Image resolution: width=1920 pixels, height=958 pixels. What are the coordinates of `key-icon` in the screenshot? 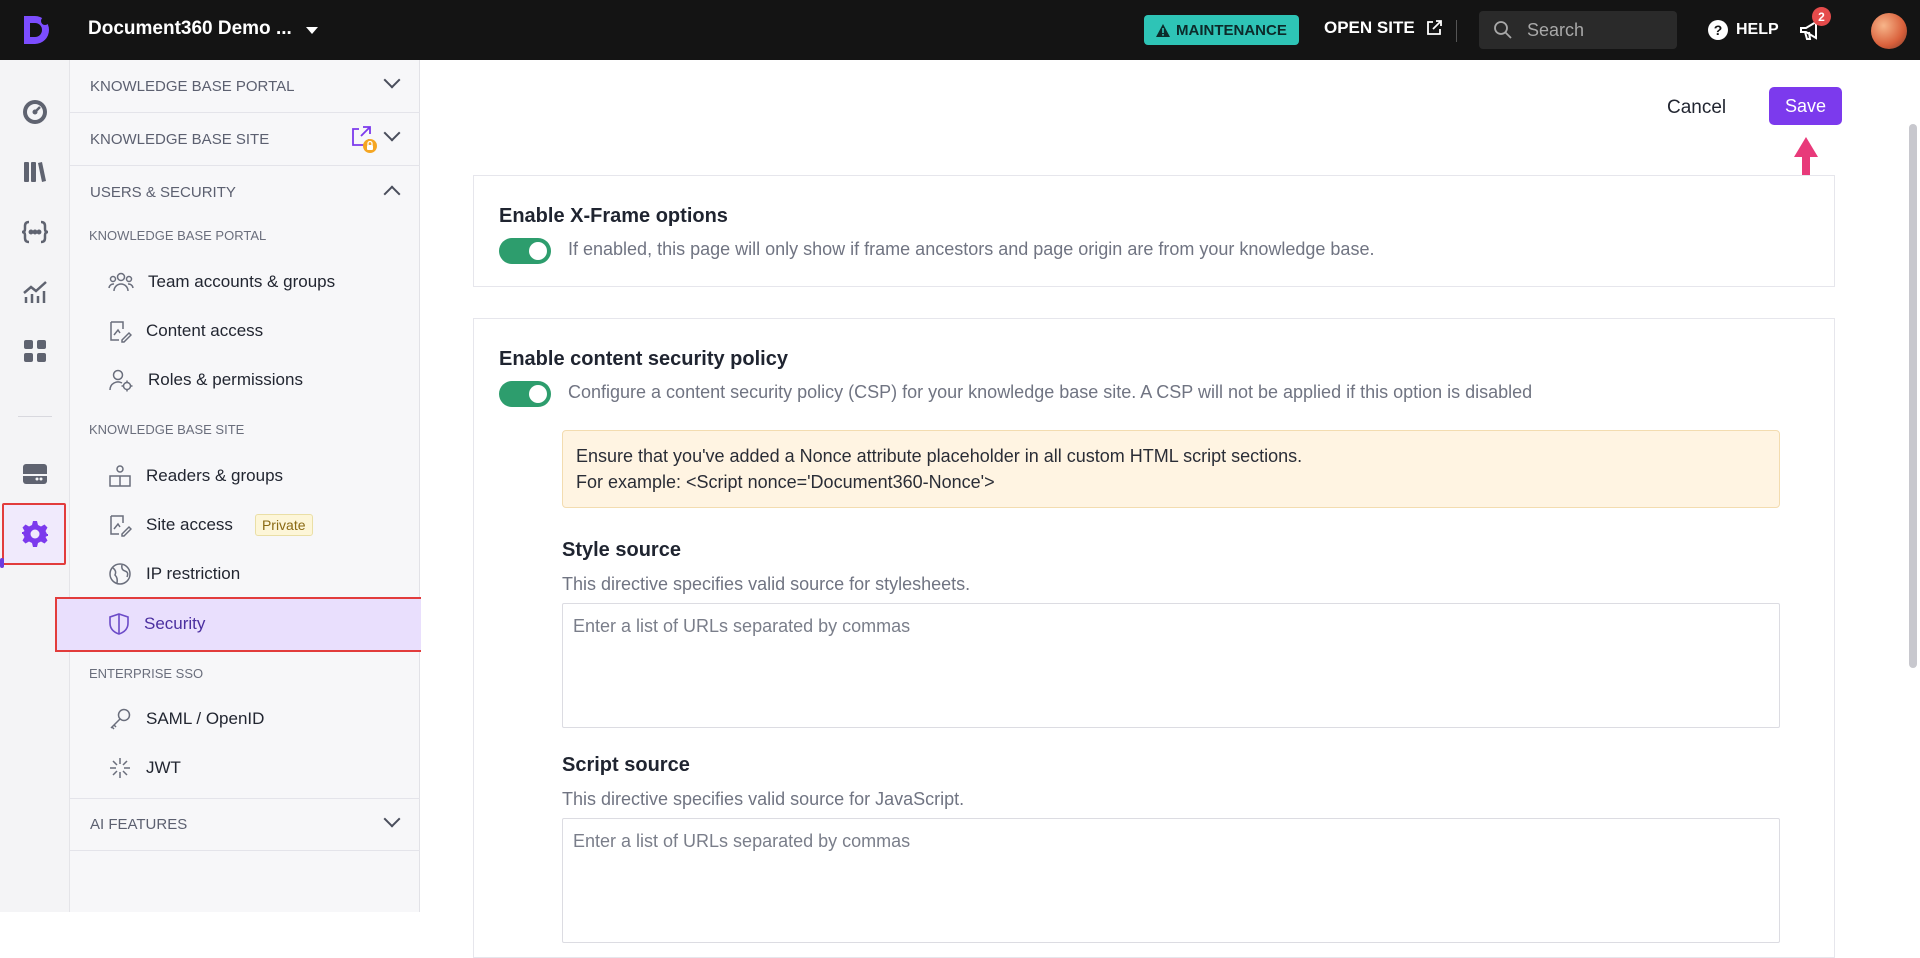 It's located at (120, 719).